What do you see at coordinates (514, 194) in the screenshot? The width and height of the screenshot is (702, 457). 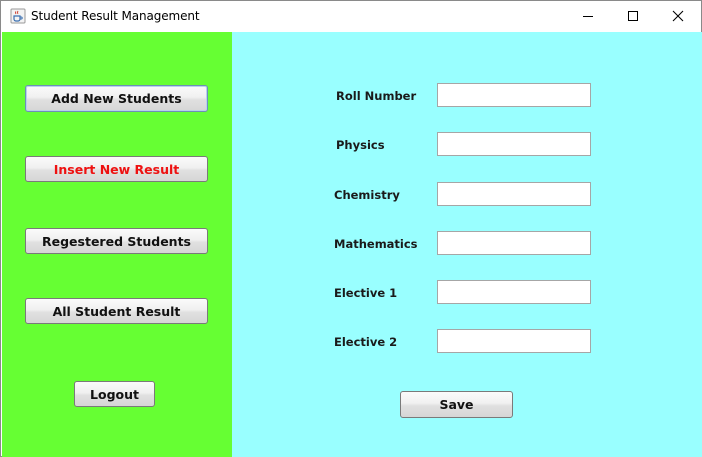 I see `chemistry-input` at bounding box center [514, 194].